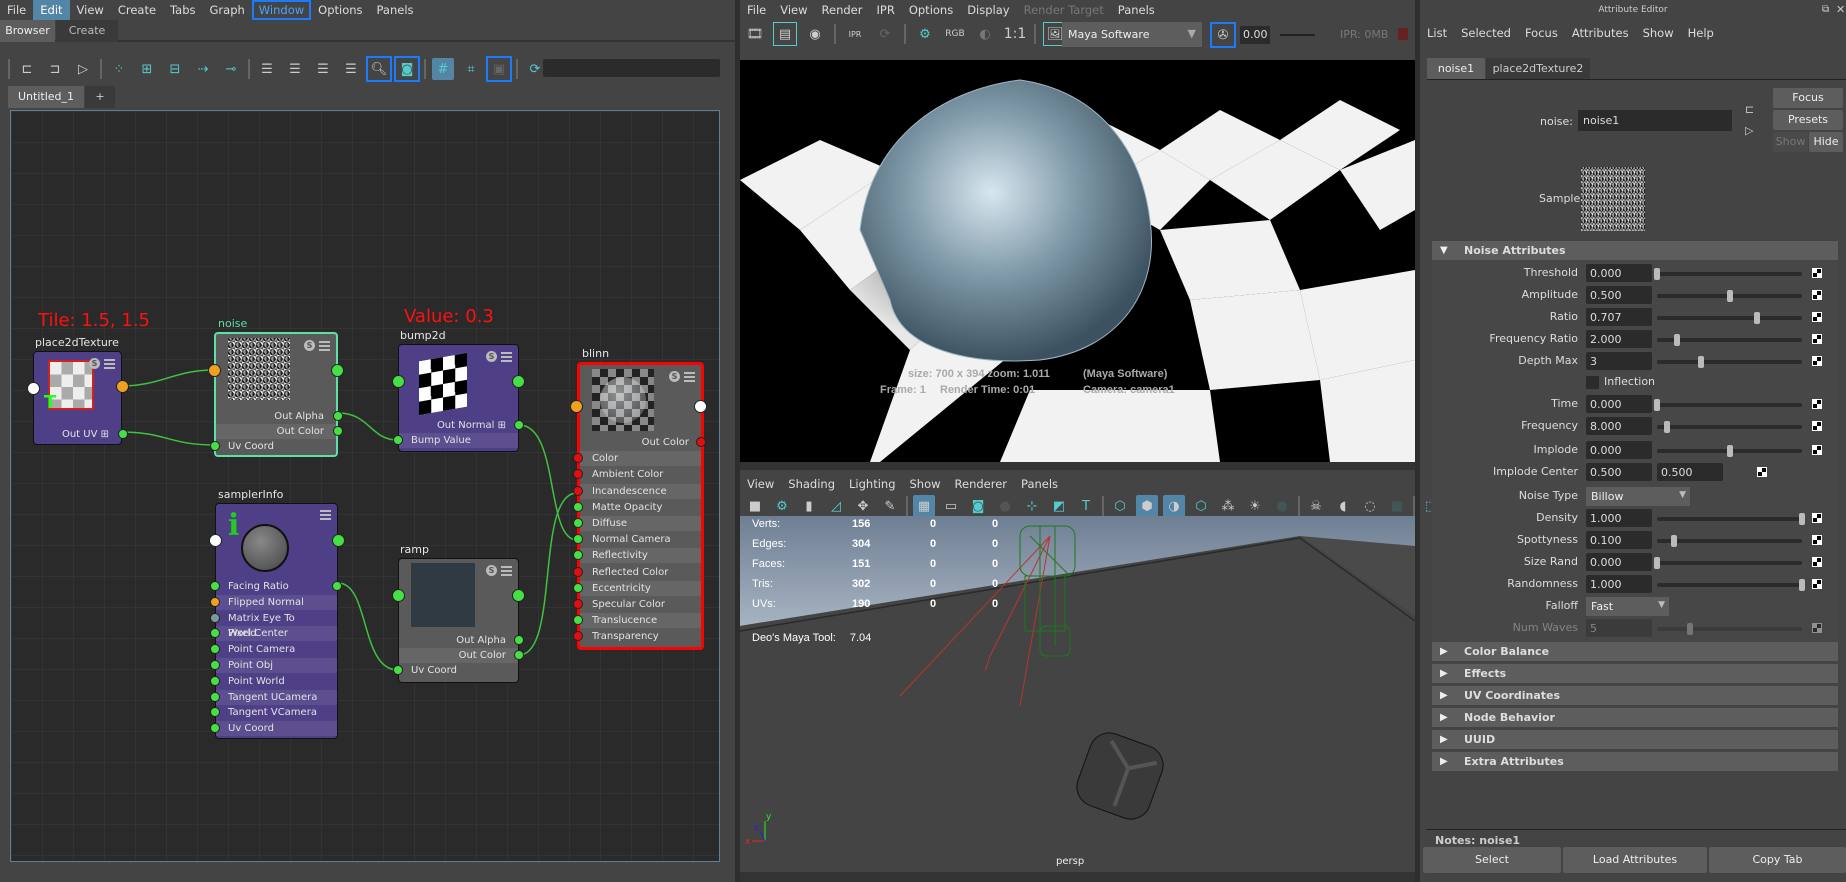  I want to click on inflection-checkbox, so click(1592, 382).